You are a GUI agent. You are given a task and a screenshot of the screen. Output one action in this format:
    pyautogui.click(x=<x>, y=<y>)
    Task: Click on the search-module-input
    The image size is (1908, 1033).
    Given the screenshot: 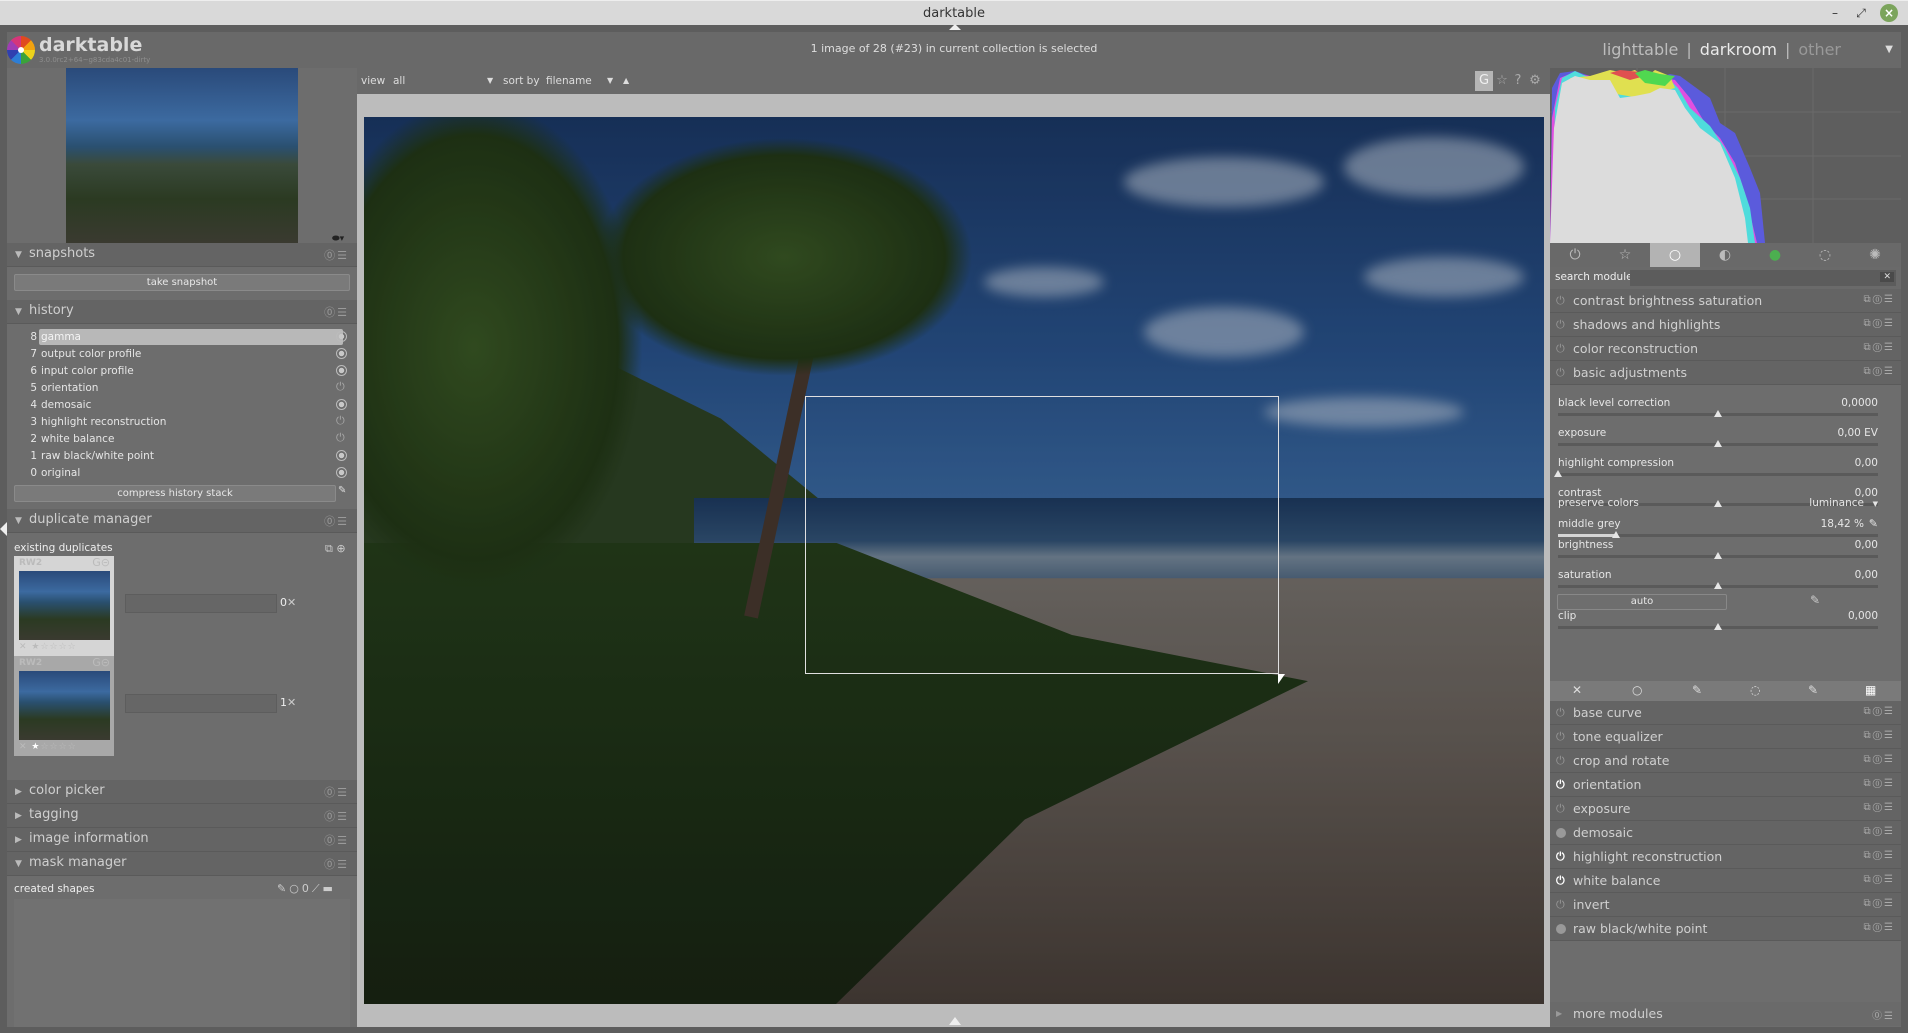 What is the action you would take?
    pyautogui.click(x=1763, y=278)
    